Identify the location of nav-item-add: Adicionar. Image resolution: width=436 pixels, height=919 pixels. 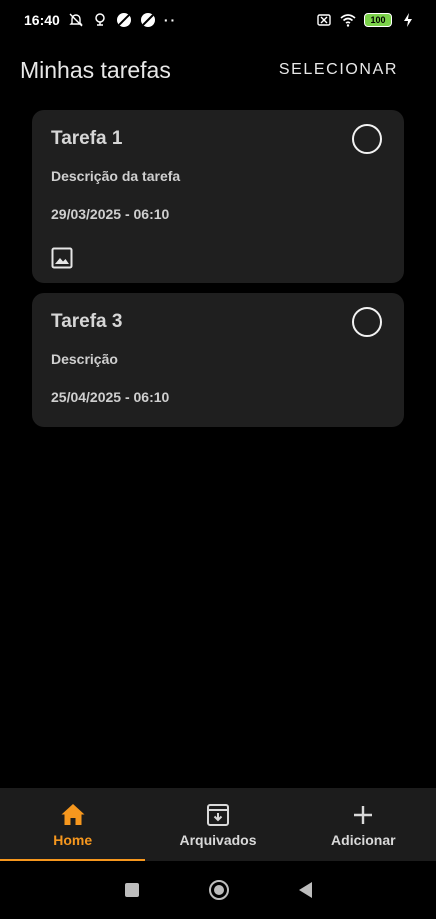
(363, 824).